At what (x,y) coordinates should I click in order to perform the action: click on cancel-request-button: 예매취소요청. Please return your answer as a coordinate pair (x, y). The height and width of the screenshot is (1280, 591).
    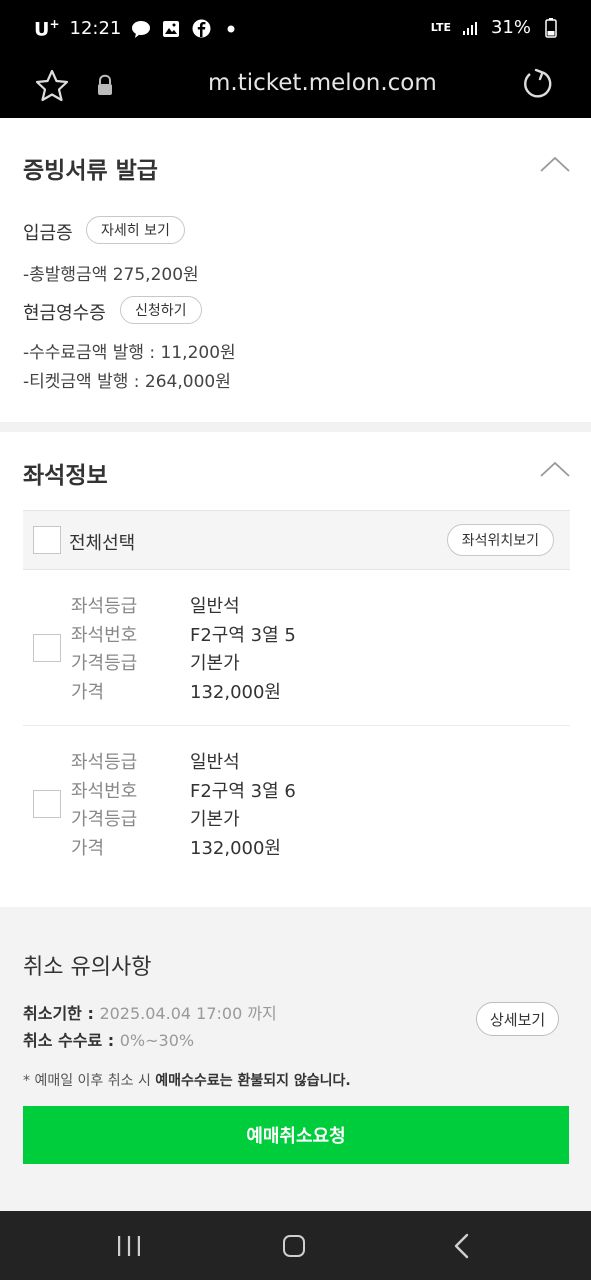
    Looking at the image, I should click on (296, 1135).